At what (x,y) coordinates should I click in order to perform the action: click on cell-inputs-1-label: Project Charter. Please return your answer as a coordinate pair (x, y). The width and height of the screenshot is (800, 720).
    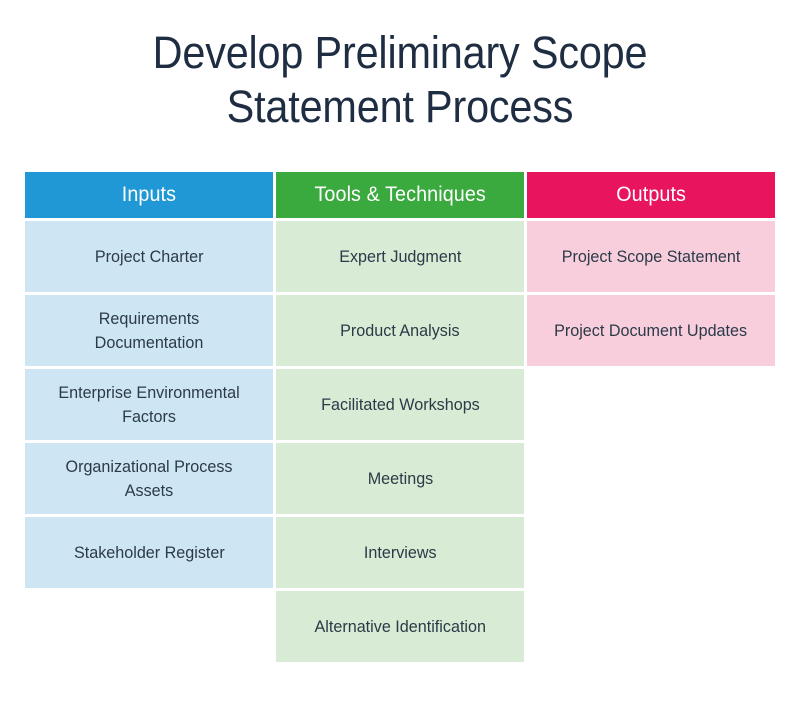
    Looking at the image, I should click on (149, 256).